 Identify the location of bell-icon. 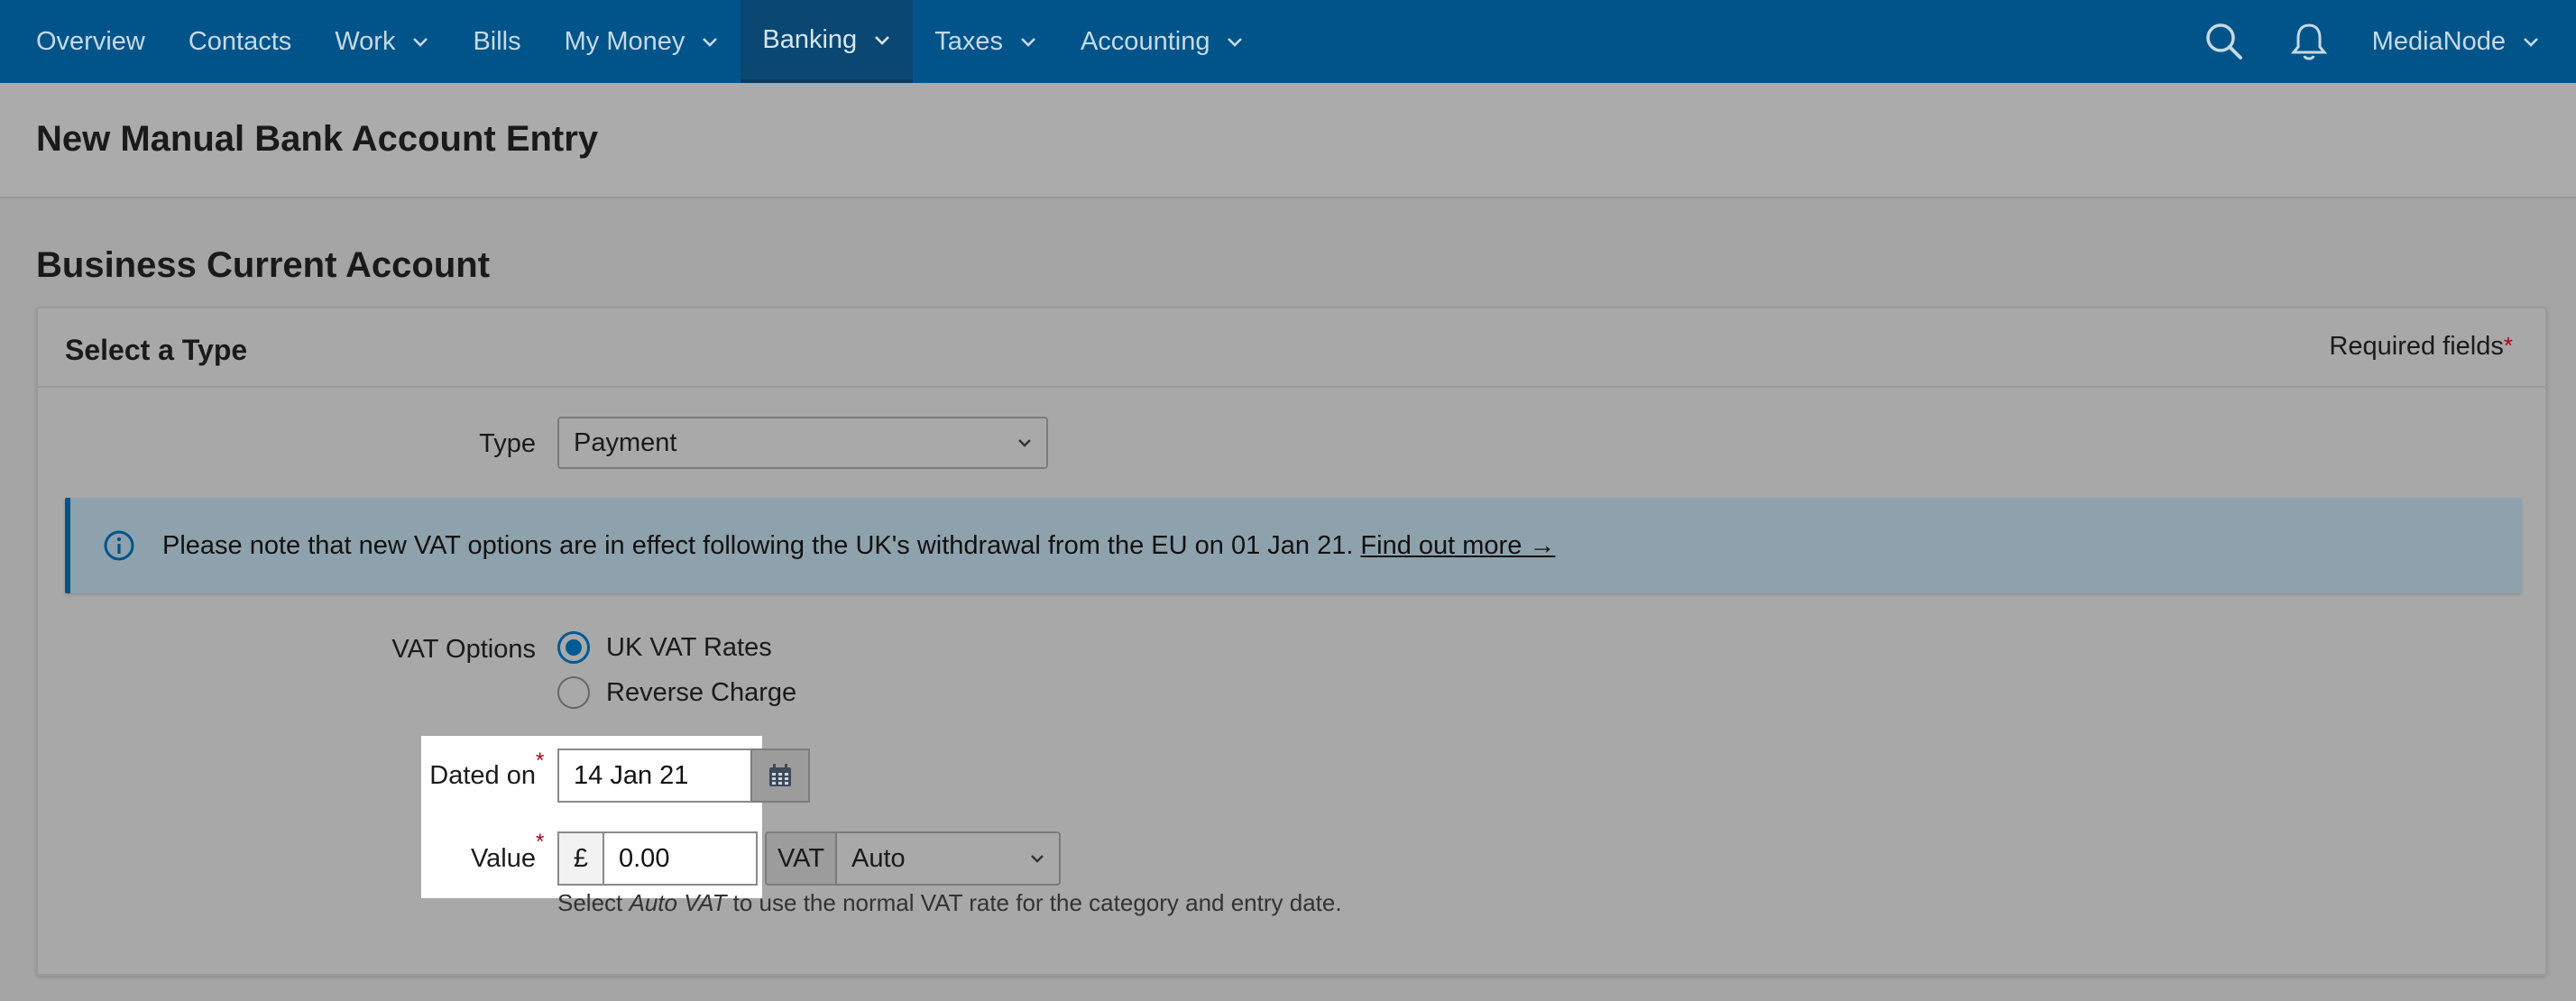
(2309, 41).